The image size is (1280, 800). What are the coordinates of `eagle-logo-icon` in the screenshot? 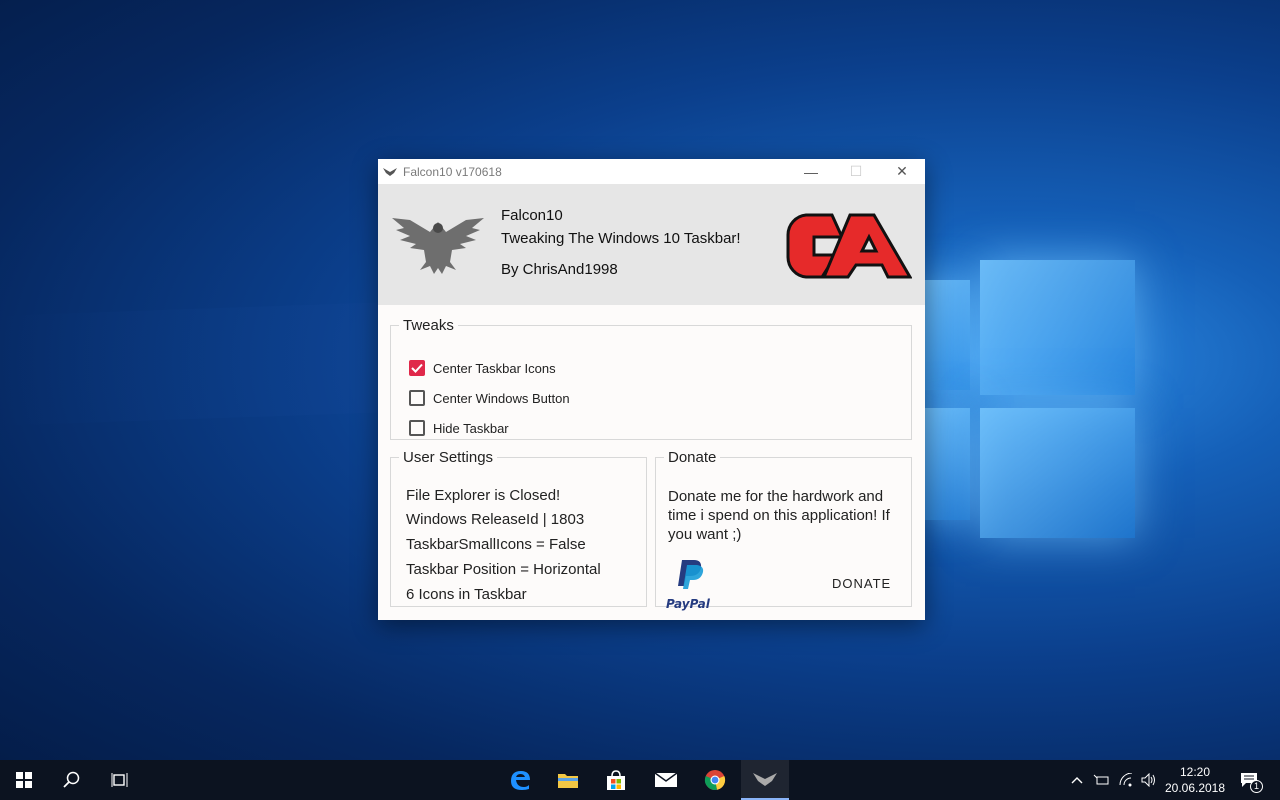 It's located at (438, 246).